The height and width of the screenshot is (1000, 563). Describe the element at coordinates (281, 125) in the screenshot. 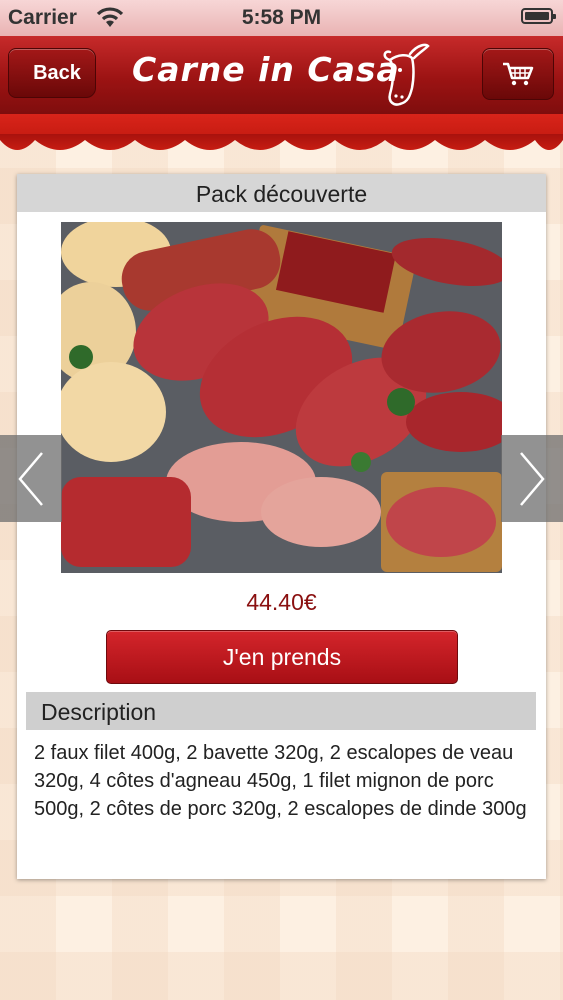

I see `awning-band` at that location.